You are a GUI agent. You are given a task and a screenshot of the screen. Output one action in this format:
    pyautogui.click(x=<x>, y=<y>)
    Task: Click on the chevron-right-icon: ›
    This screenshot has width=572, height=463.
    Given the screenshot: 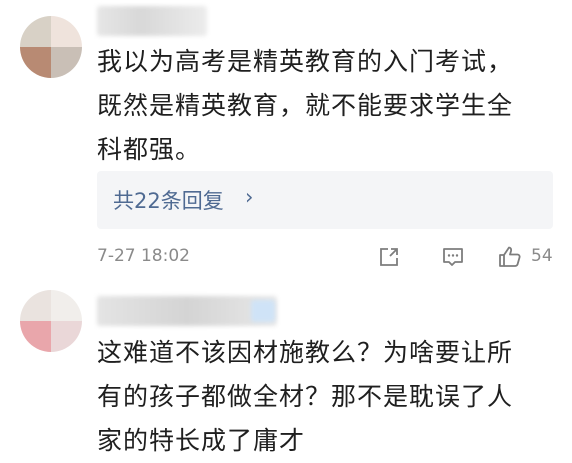 What is the action you would take?
    pyautogui.click(x=249, y=197)
    